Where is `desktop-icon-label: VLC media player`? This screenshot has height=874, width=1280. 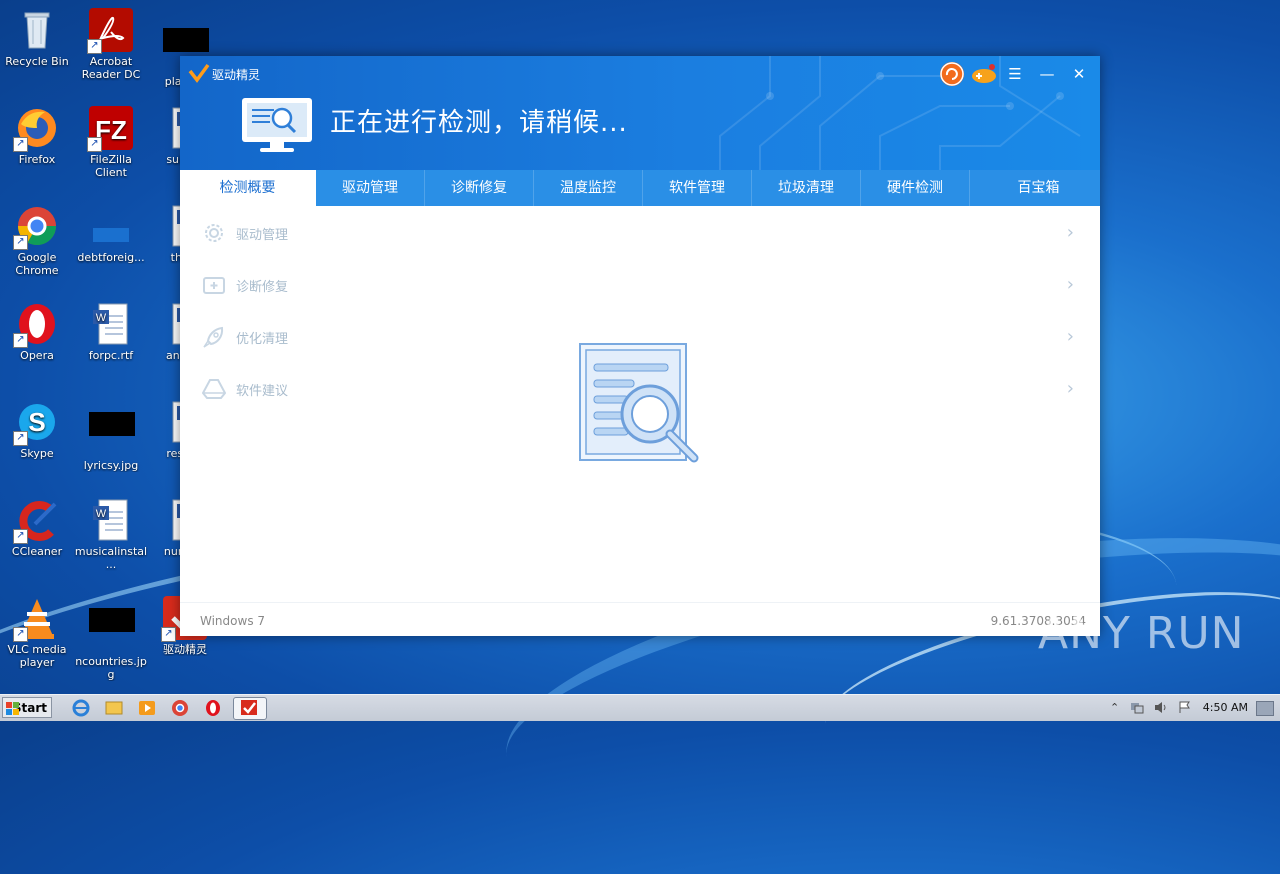 desktop-icon-label: VLC media player is located at coordinates (37, 656).